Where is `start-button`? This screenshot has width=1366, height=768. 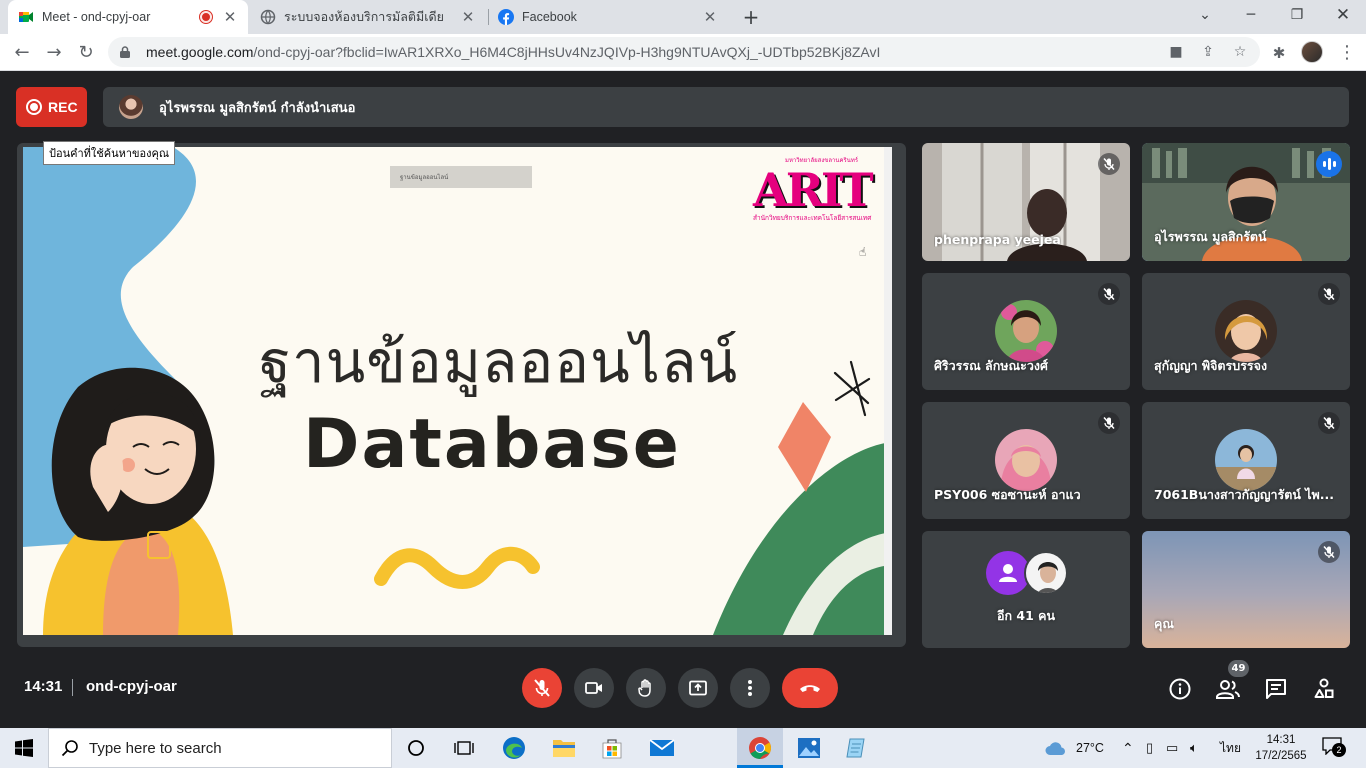
start-button is located at coordinates (24, 748).